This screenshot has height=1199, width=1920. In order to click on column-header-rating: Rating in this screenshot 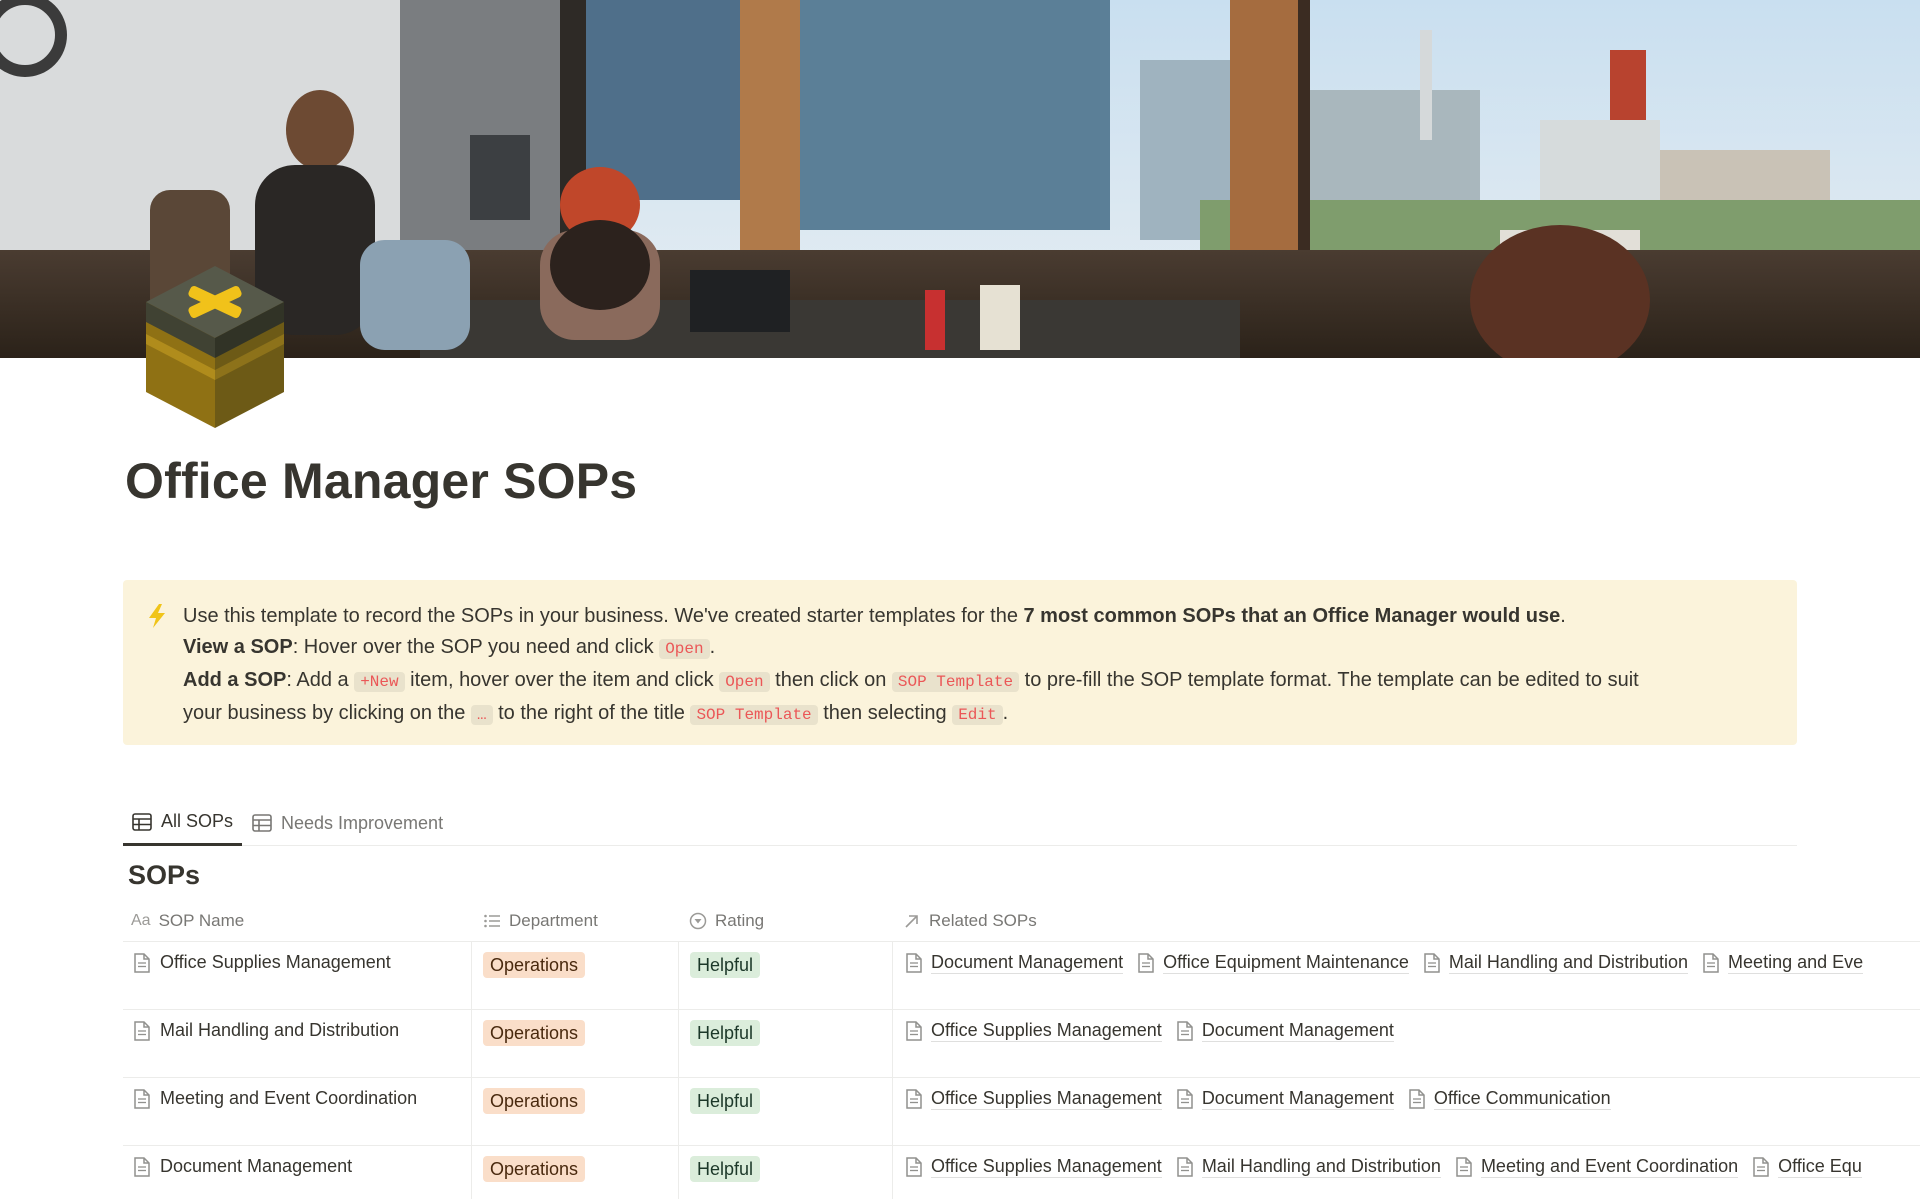, I will do `click(726, 921)`.